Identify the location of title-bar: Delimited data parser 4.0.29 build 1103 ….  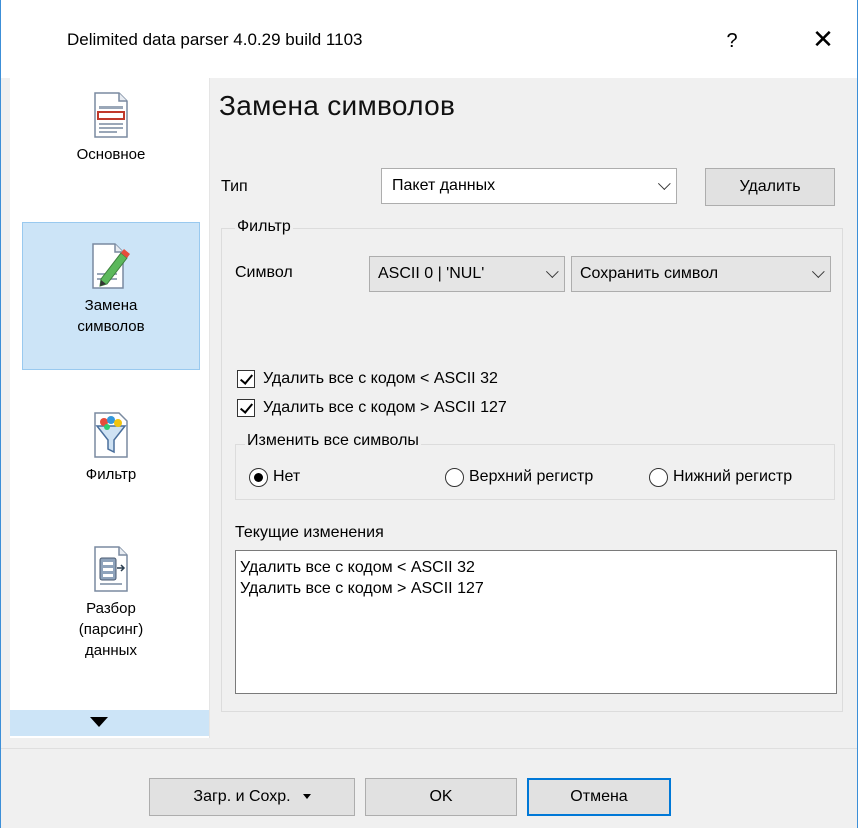
(429, 39).